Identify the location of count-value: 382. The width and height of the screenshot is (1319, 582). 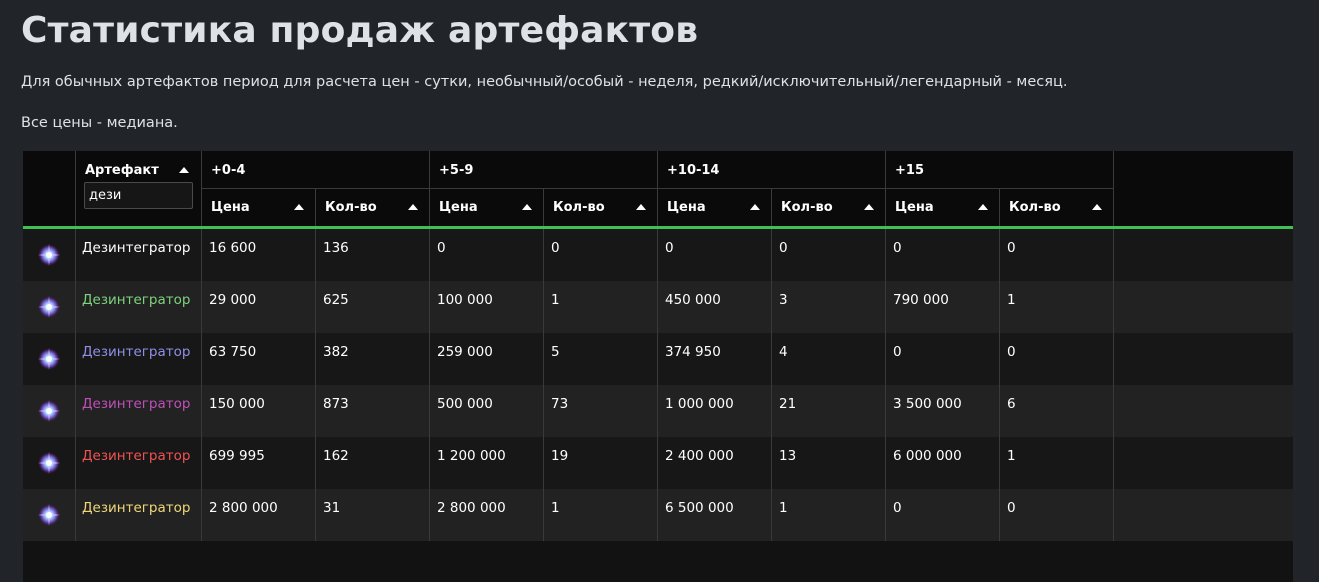
(336, 352).